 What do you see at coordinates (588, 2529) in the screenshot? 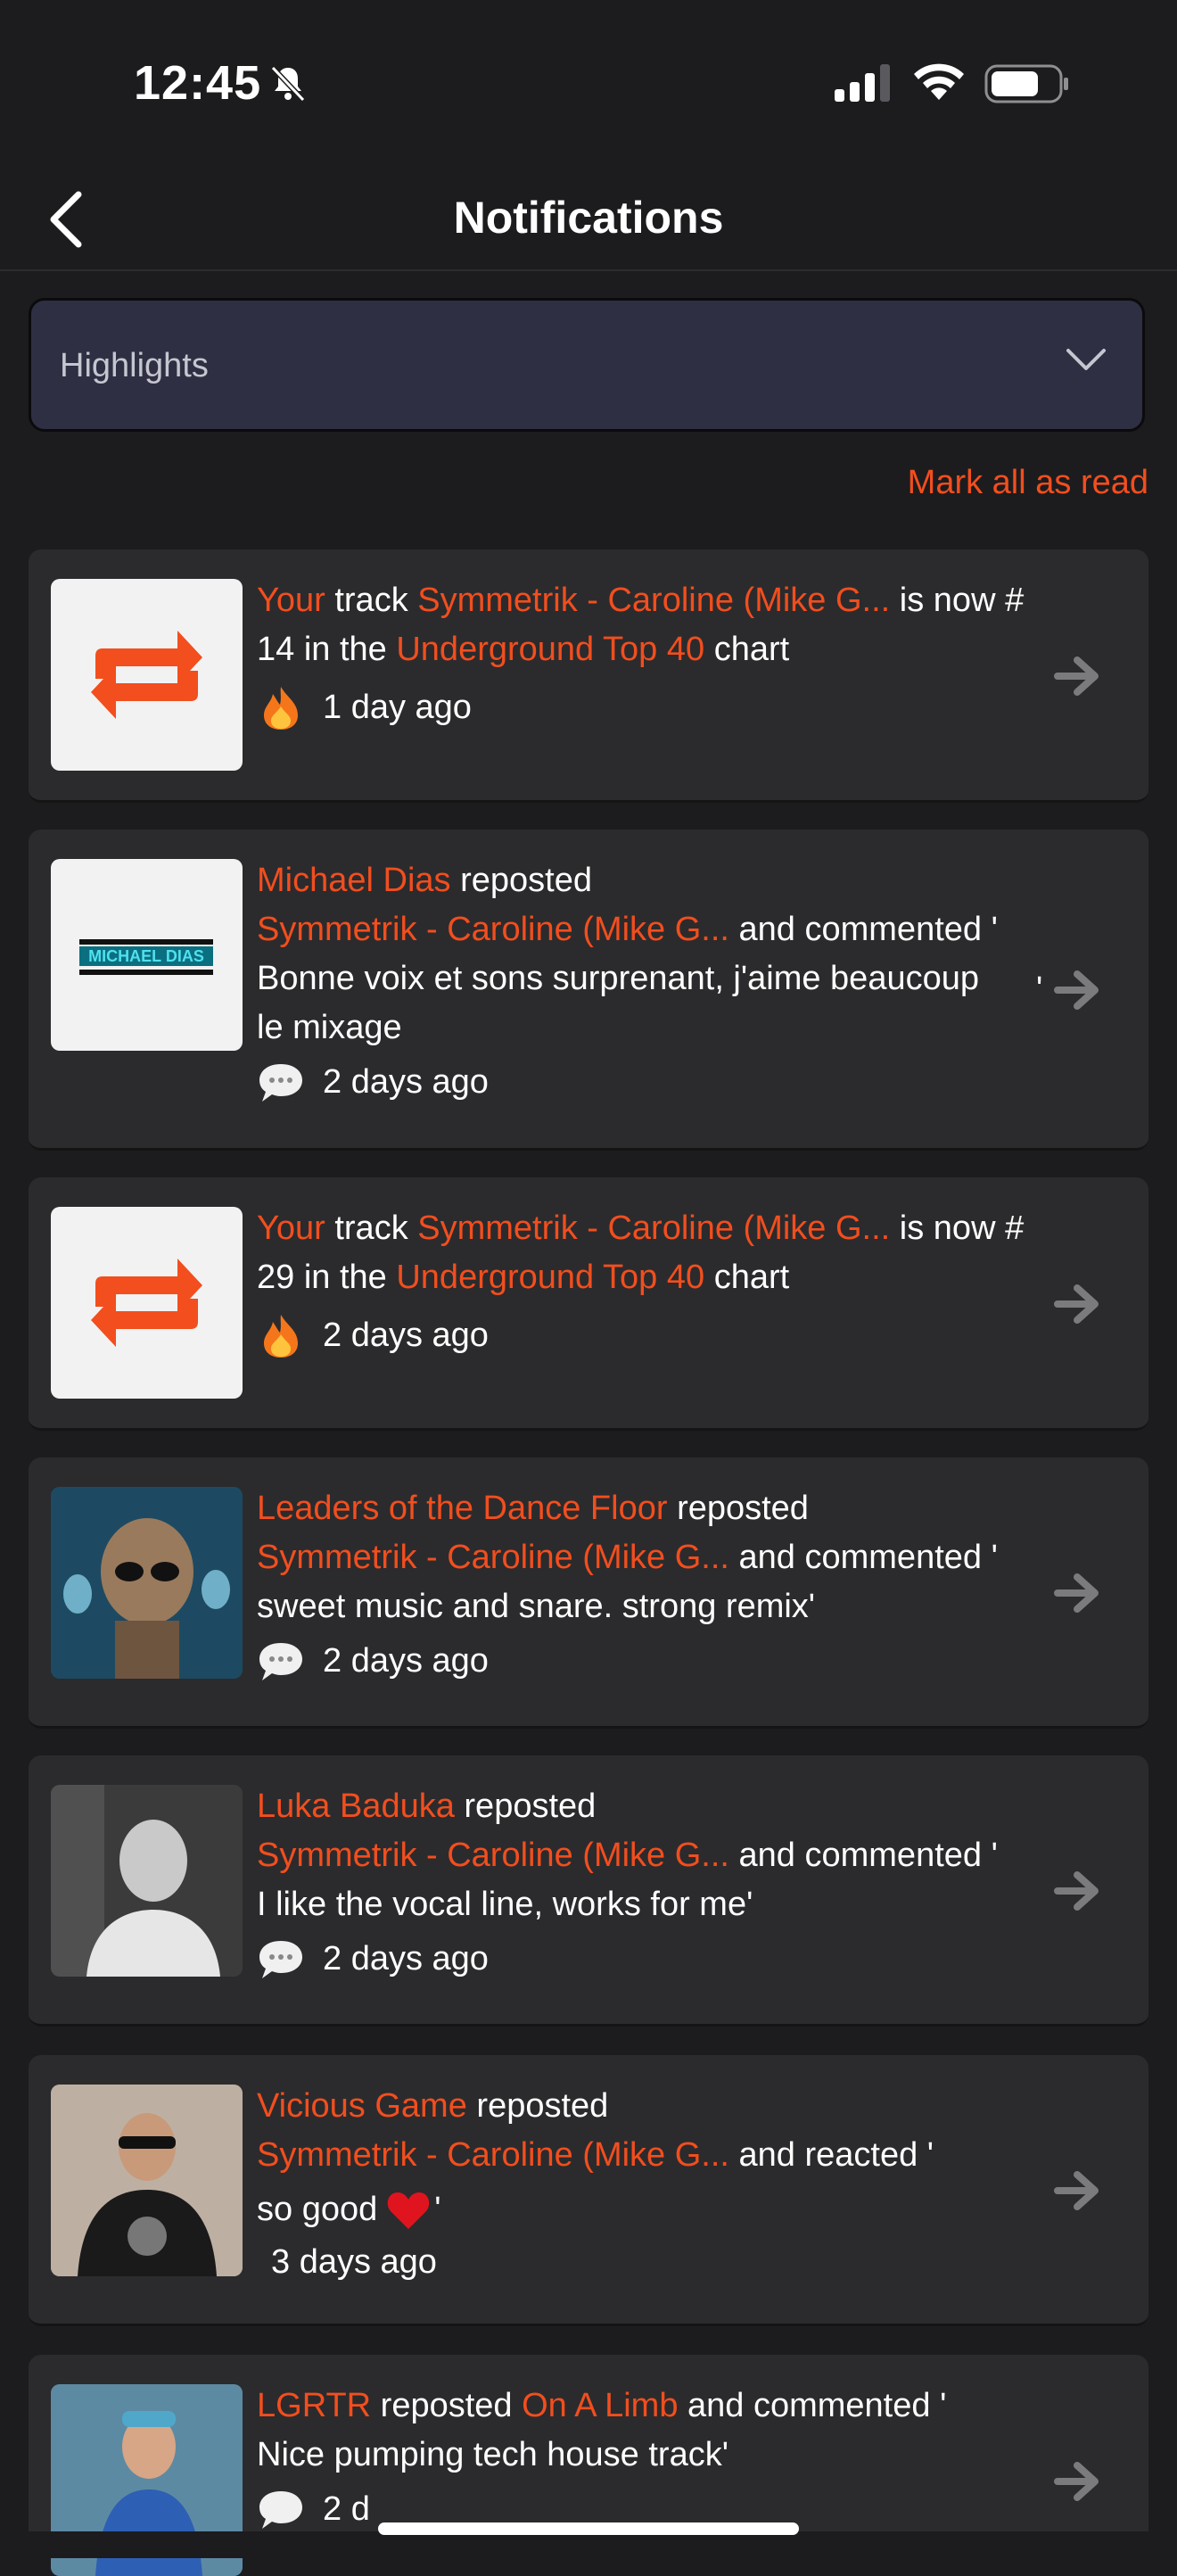
I see `home-indicator` at bounding box center [588, 2529].